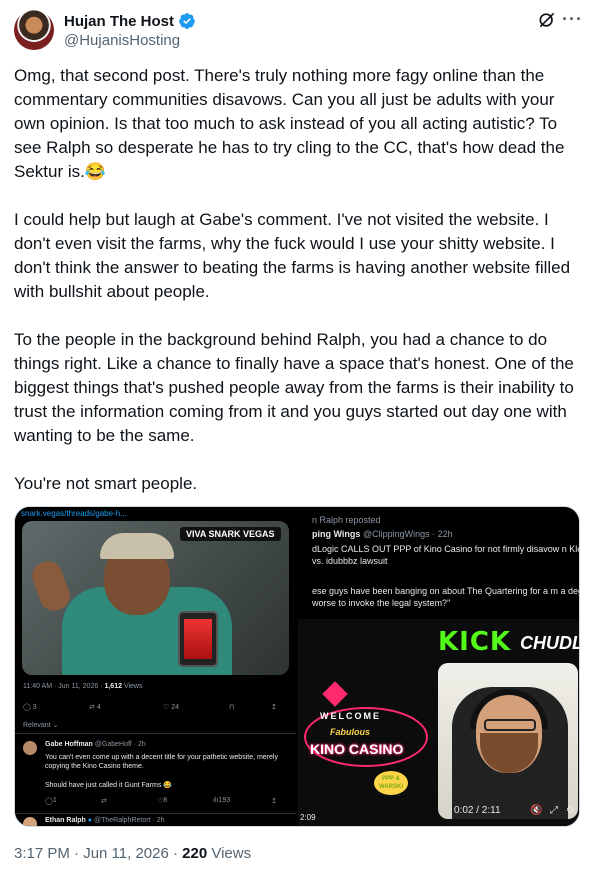 This screenshot has height=872, width=592. I want to click on photo-person-cap, so click(137, 546).